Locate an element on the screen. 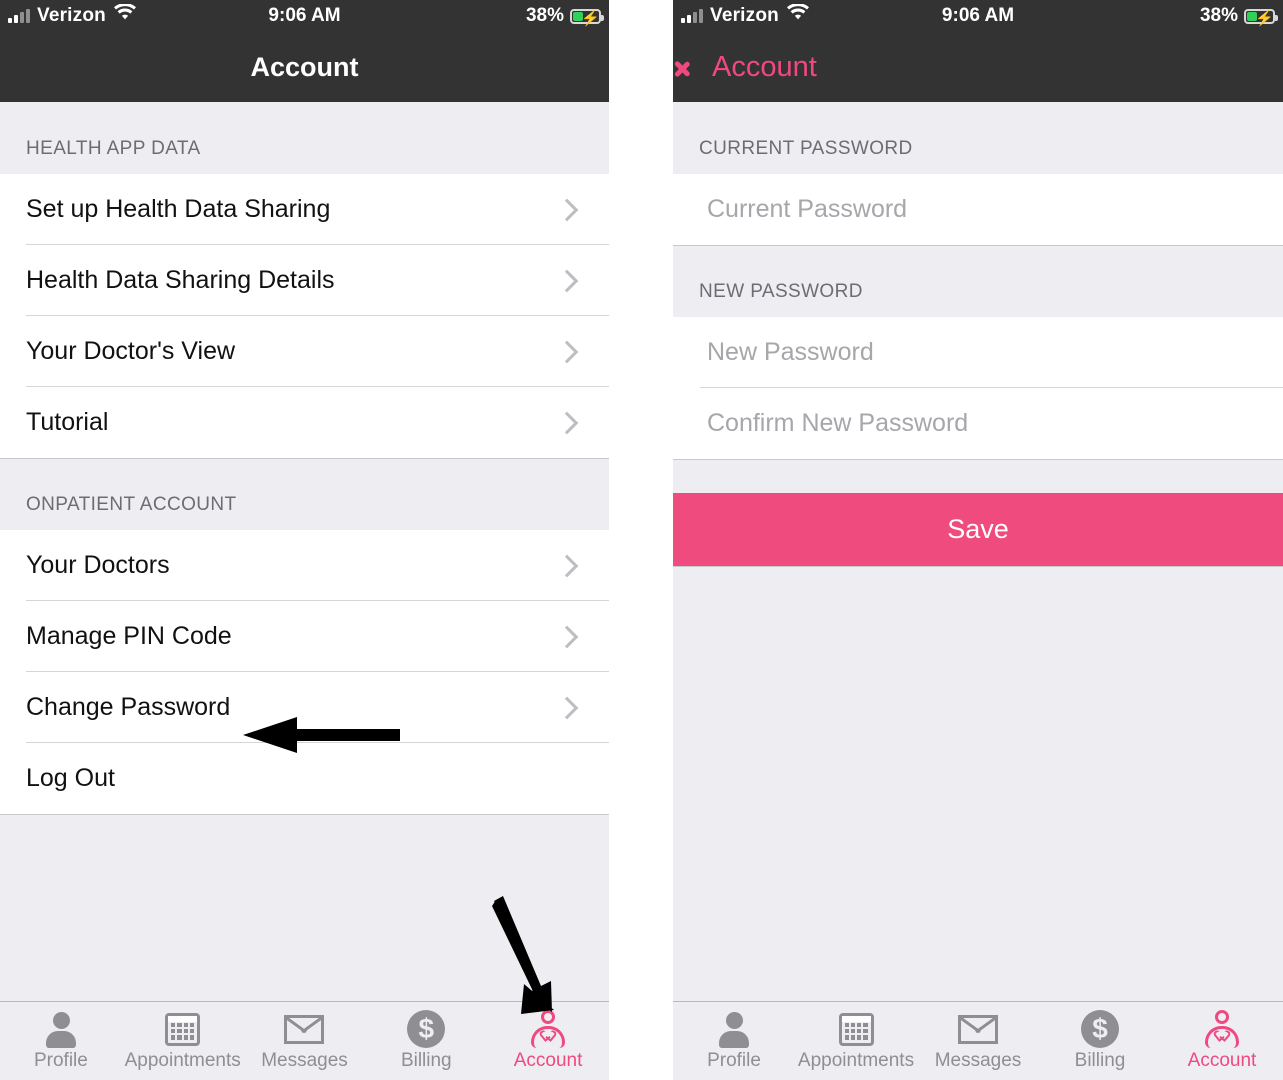 This screenshot has width=1283, height=1080. row-label: Manage PIN Code is located at coordinates (129, 636).